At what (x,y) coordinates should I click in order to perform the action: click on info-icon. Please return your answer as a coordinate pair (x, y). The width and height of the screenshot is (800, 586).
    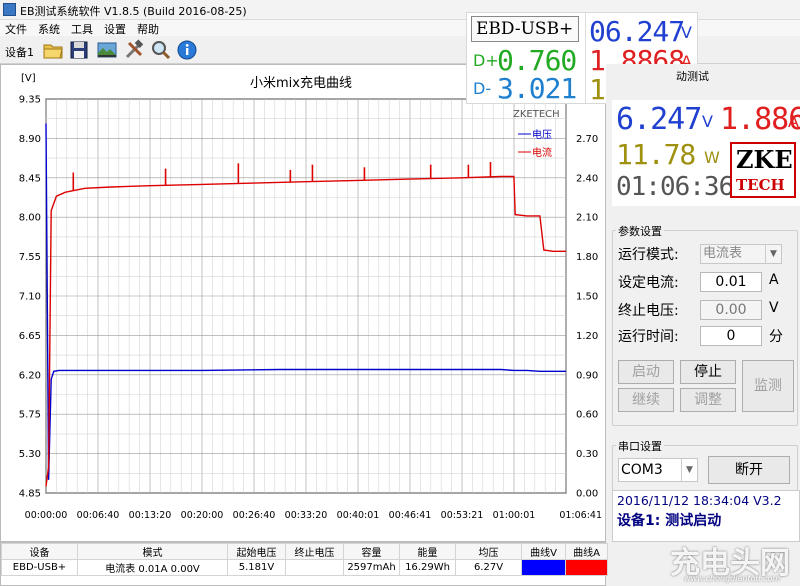
    Looking at the image, I should click on (187, 50).